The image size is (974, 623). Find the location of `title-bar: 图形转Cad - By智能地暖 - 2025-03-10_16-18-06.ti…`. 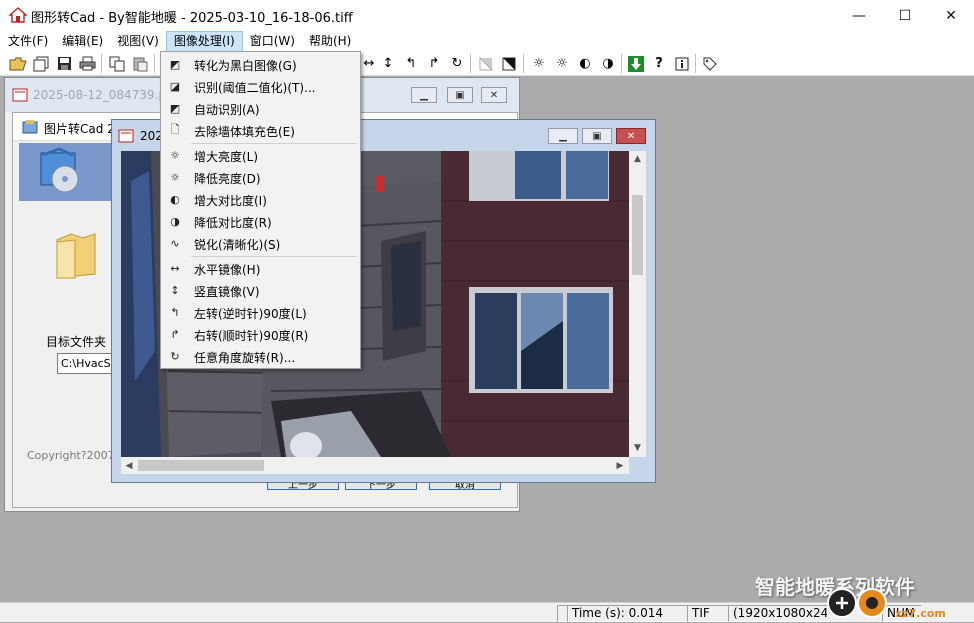

title-bar: 图形转Cad - By智能地暖 - 2025-03-10_16-18-06.ti… is located at coordinates (487, 15).